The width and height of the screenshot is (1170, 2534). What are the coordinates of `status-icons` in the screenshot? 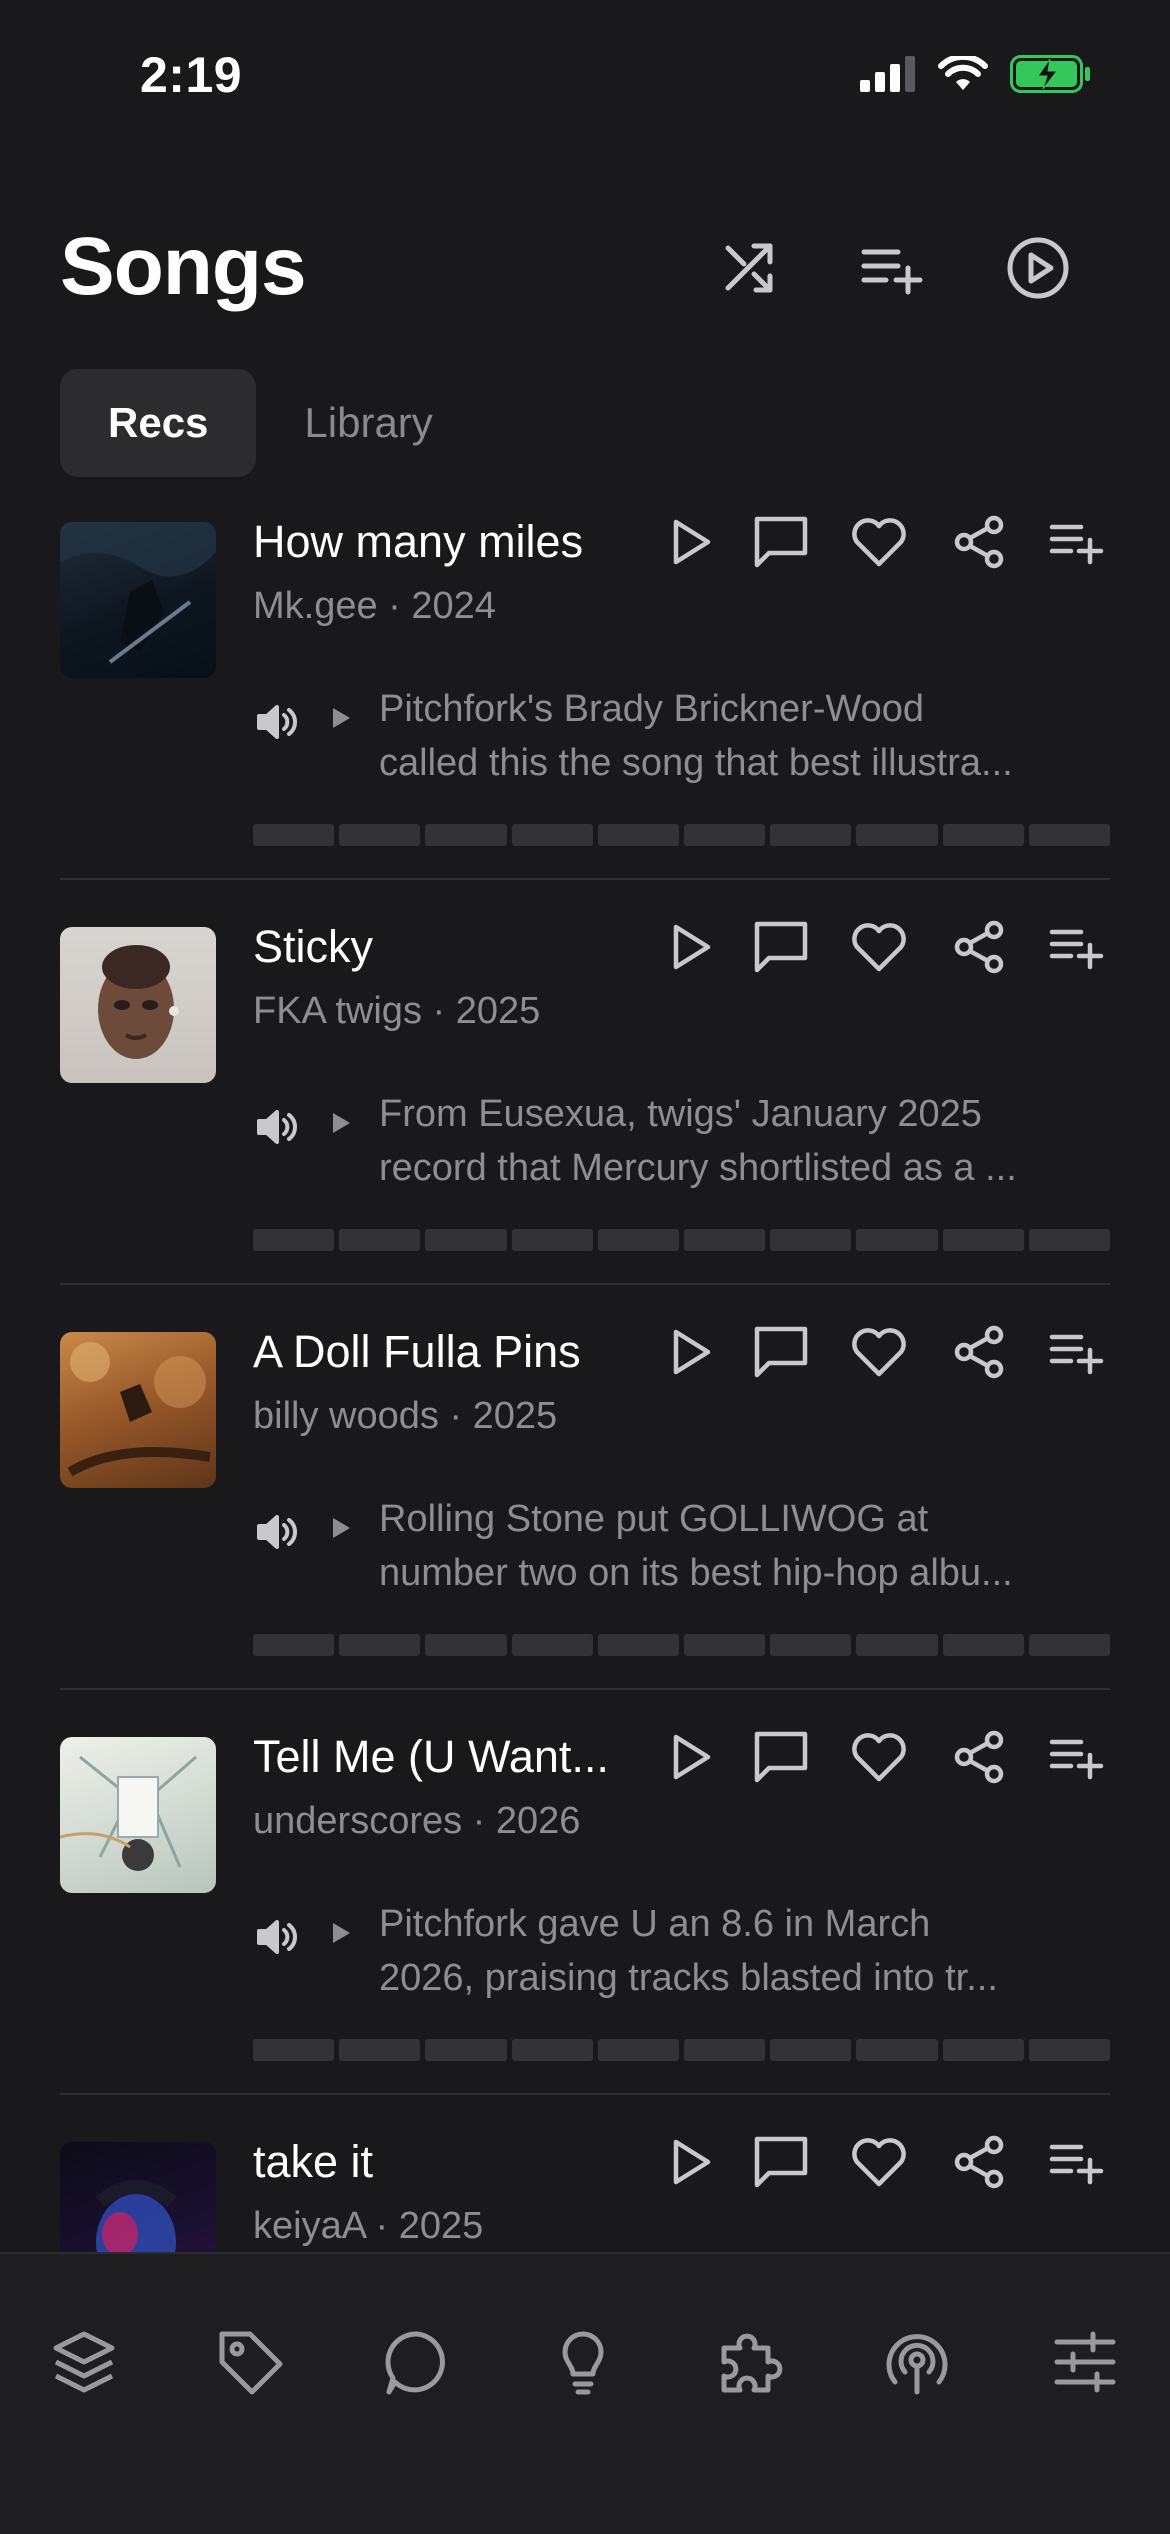 It's located at (976, 75).